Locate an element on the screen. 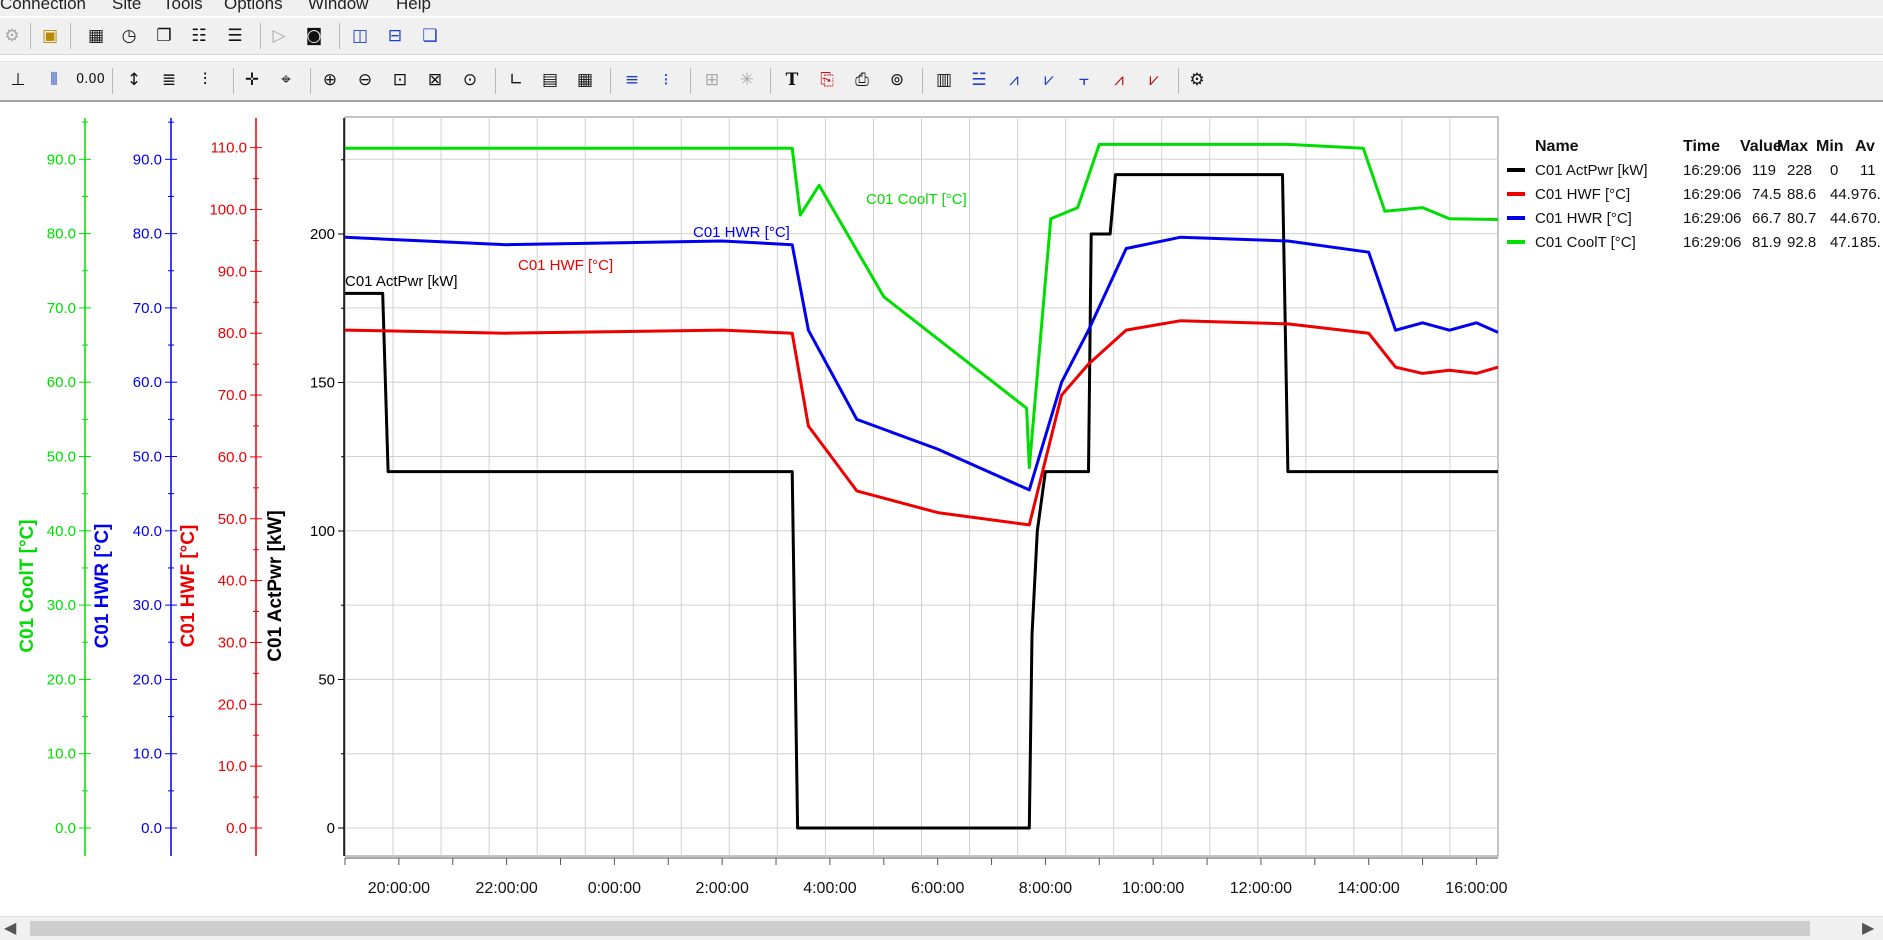  y-axis-1: 0.0 10.0 20.0 30.0 40.0 50.0 60.0 70.0 80.0 90.0 is located at coordinates (155, 487).